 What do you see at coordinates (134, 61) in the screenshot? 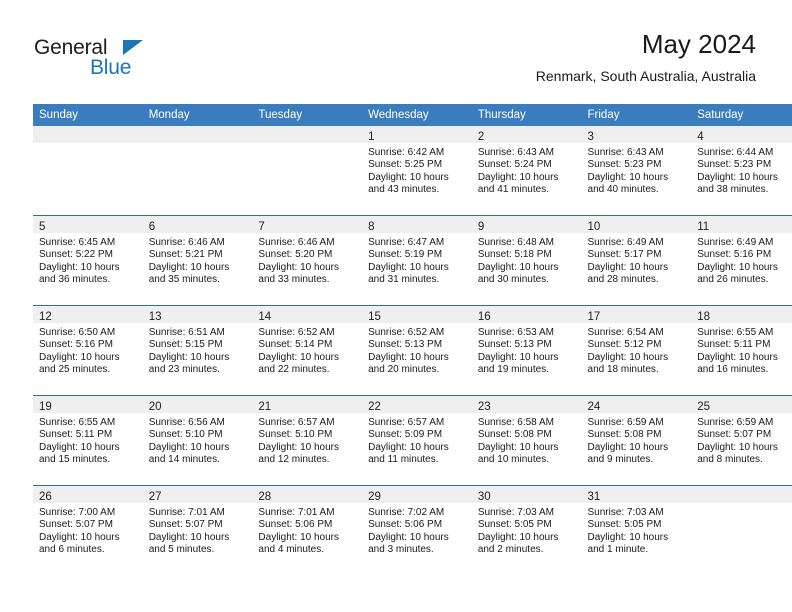
I see `general-blue-logo: General Blue` at bounding box center [134, 61].